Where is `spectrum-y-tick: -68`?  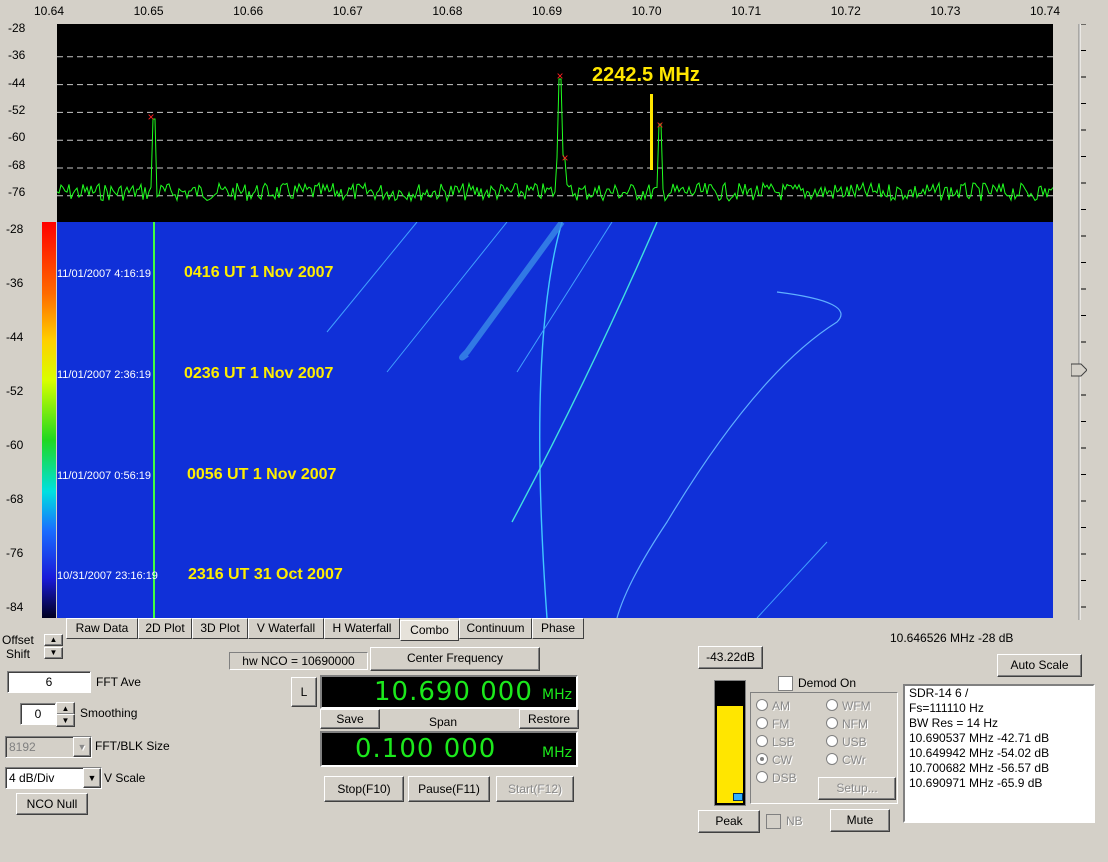 spectrum-y-tick: -68 is located at coordinates (17, 164).